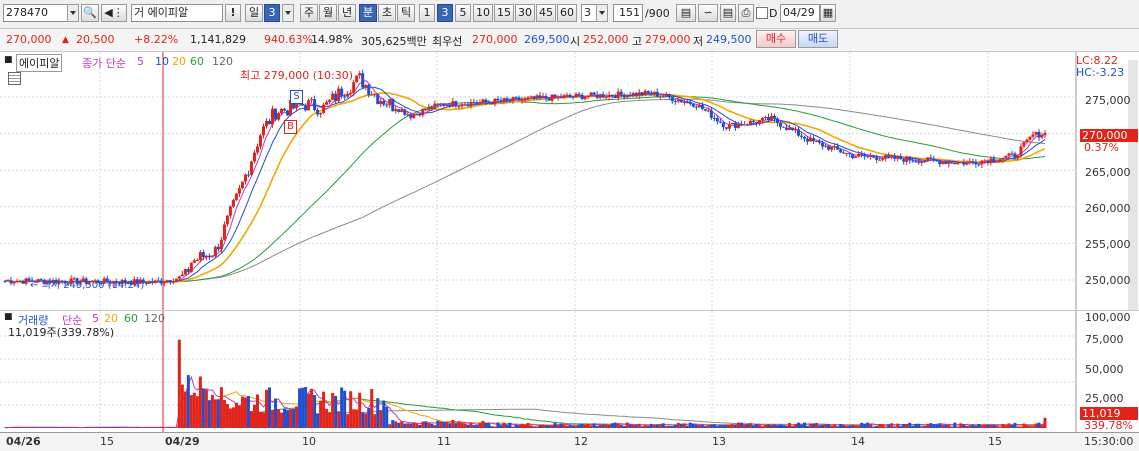  Describe the element at coordinates (728, 13) in the screenshot. I see `save-icon: ▤` at that location.